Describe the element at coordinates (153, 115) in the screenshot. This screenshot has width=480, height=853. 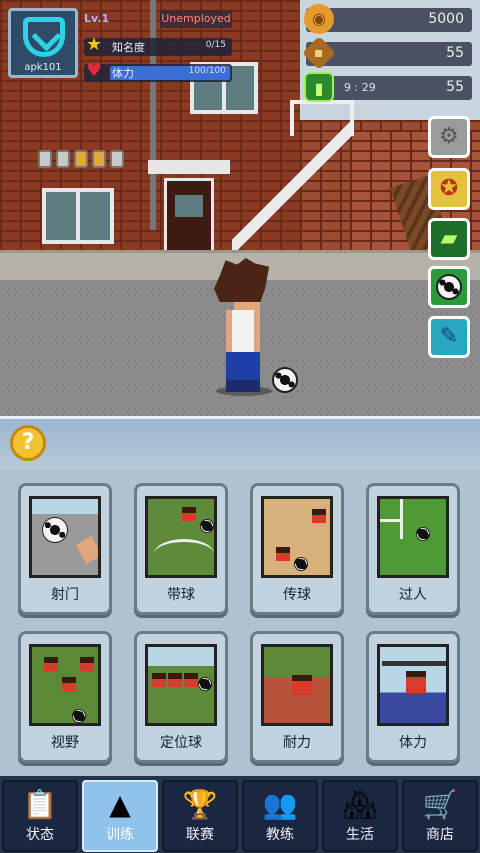
I see `drain-pipe` at that location.